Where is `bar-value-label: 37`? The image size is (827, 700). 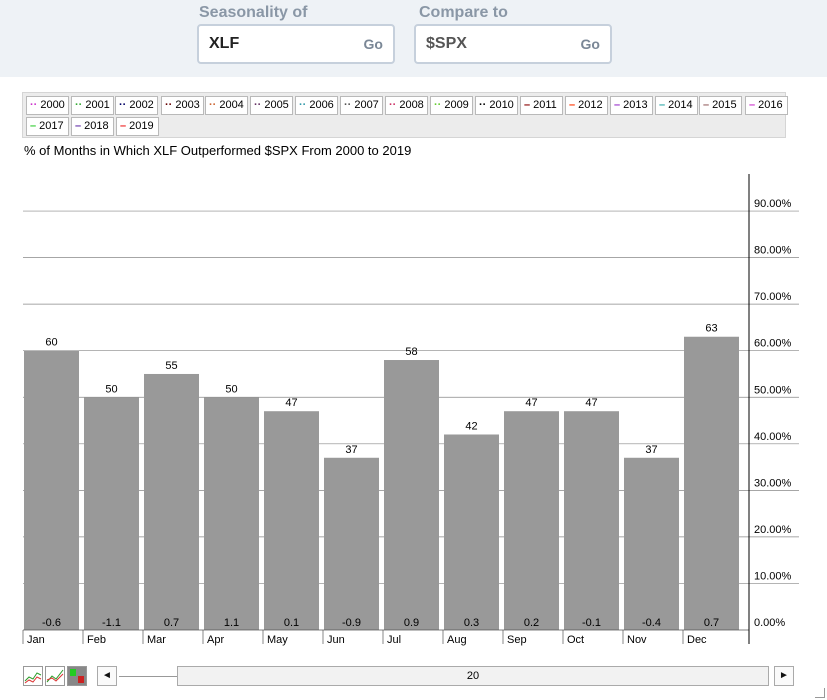 bar-value-label: 37 is located at coordinates (351, 450).